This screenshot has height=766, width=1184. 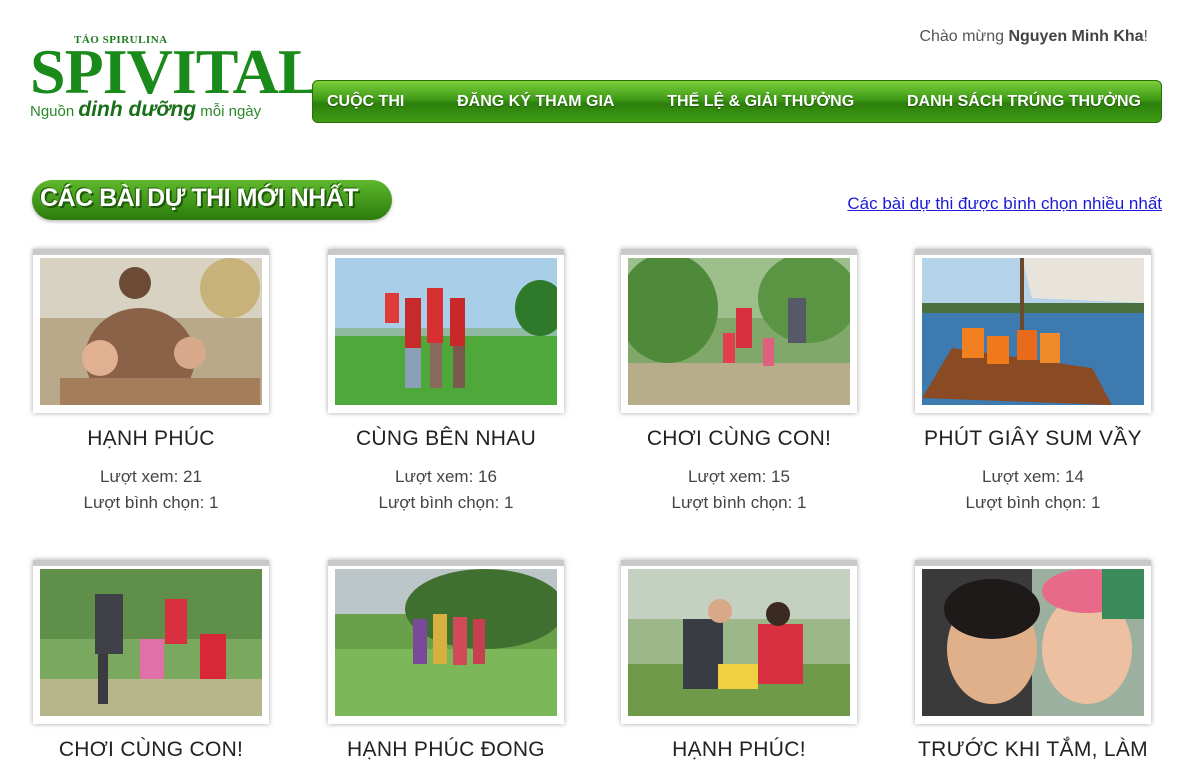 What do you see at coordinates (760, 102) in the screenshot?
I see `nav-item-rules-prizes: THỂ LỆ & GIẢI THƯỞNG` at bounding box center [760, 102].